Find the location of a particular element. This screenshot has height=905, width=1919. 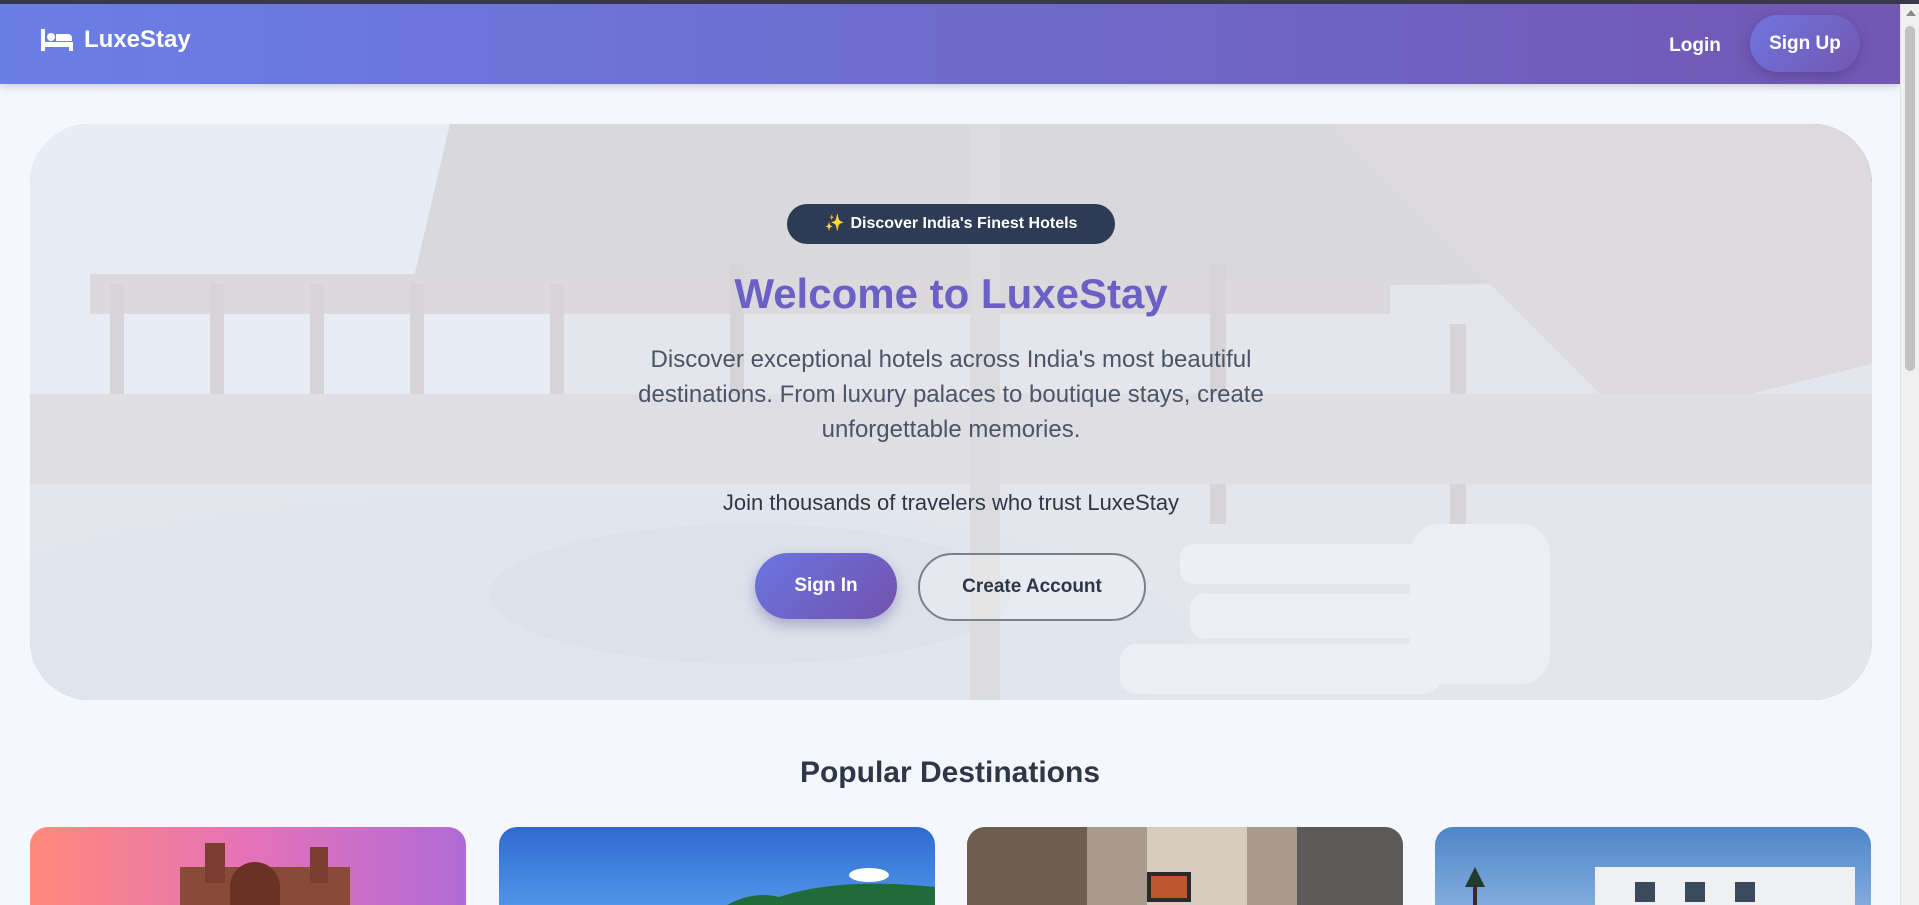

signup-button: Sign Up is located at coordinates (1805, 43).